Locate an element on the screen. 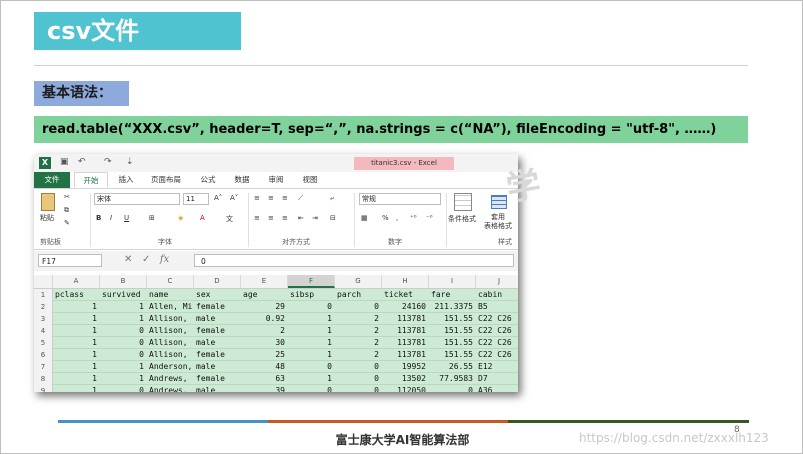  cell-e: 48 is located at coordinates (263, 367).